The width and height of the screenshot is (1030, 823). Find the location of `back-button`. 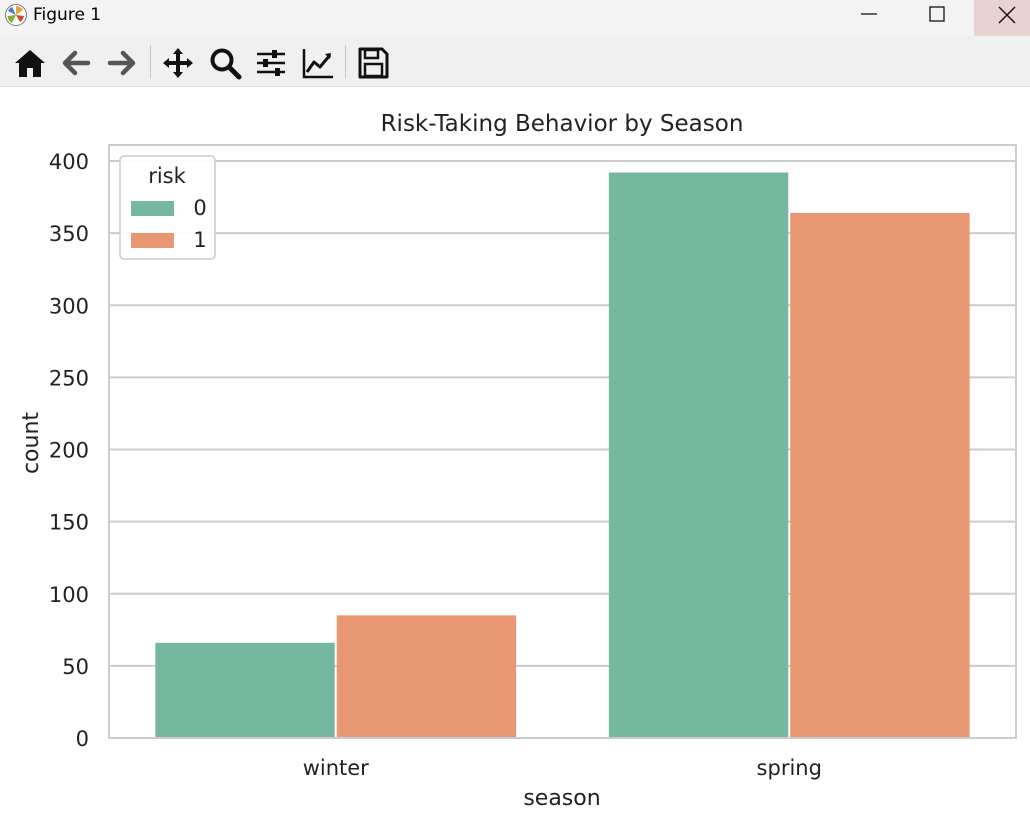

back-button is located at coordinates (76, 63).